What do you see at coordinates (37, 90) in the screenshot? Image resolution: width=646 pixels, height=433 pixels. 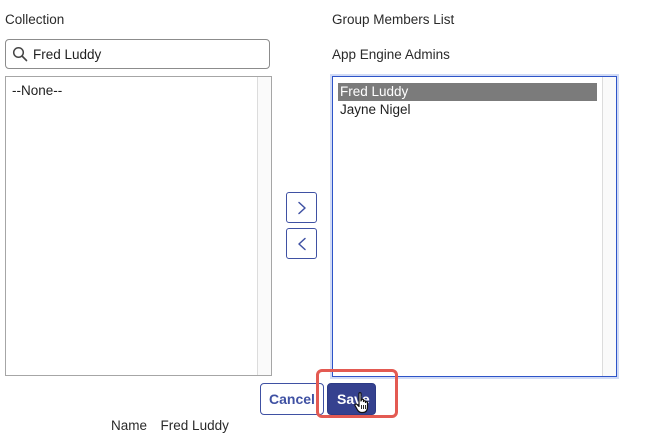 I see `list-item: --None--` at bounding box center [37, 90].